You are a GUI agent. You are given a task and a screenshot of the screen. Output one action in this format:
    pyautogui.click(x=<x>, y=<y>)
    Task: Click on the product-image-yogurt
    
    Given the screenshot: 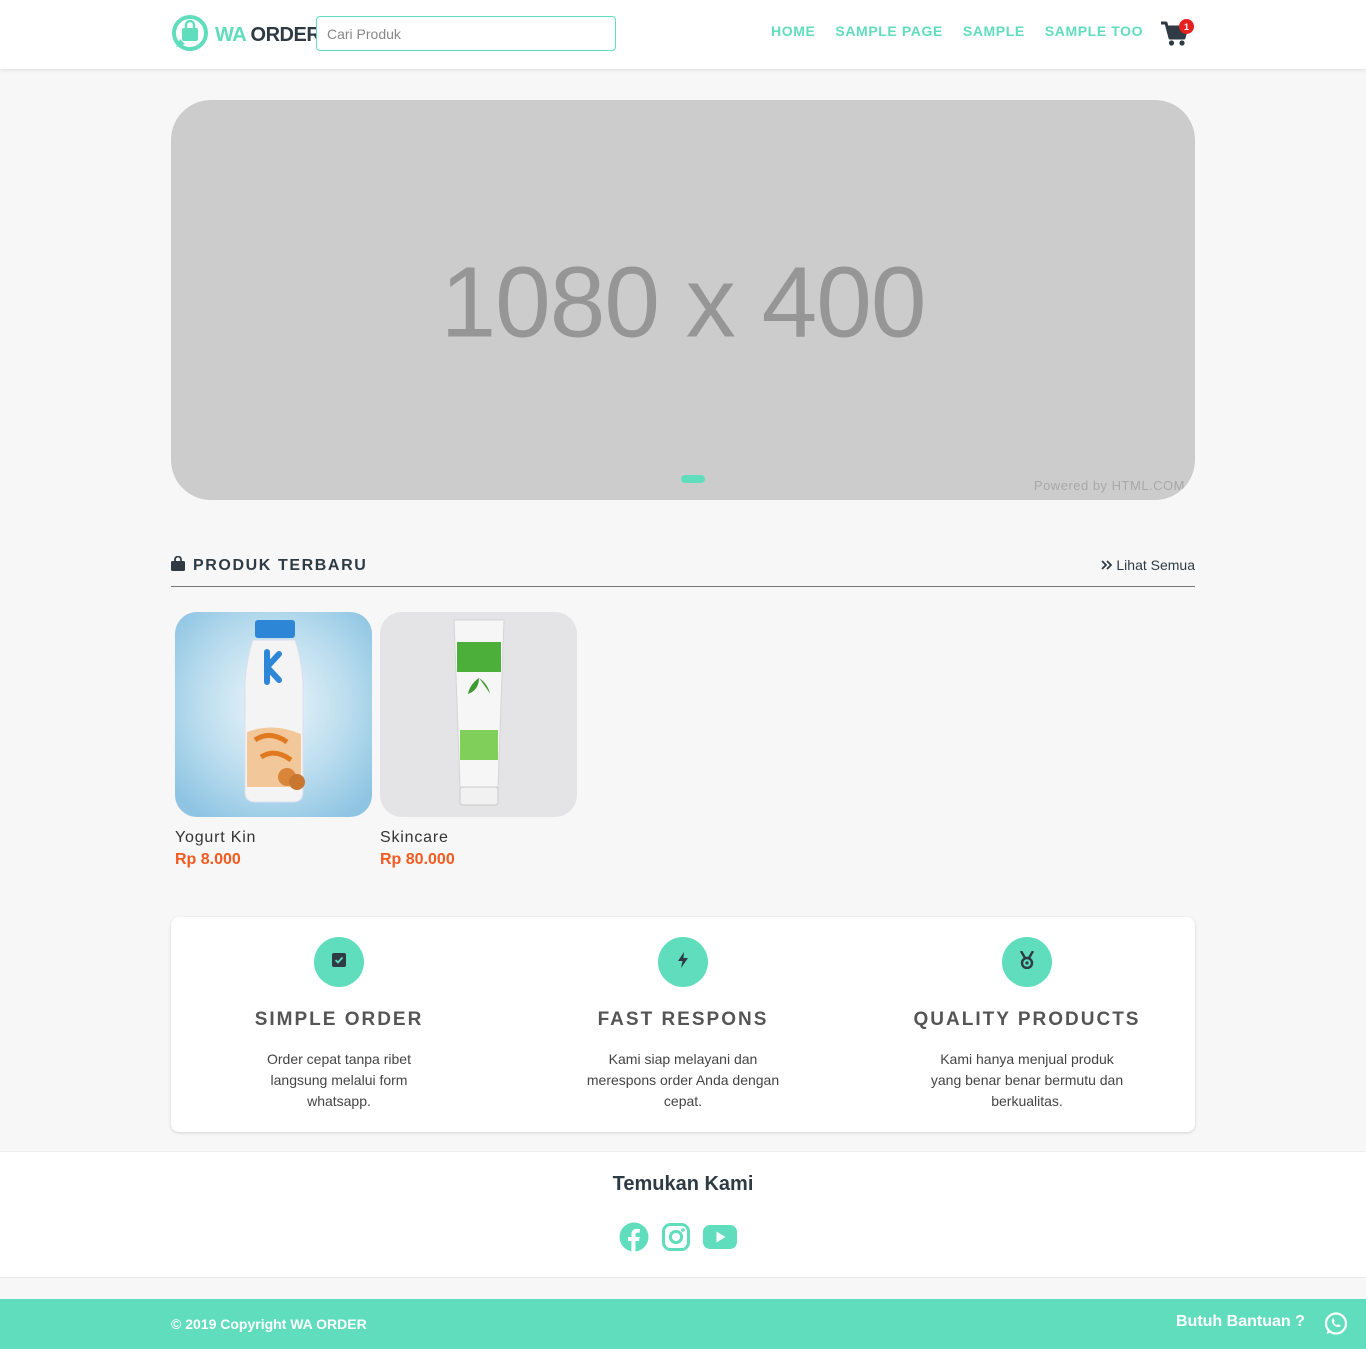 What is the action you would take?
    pyautogui.click(x=273, y=714)
    